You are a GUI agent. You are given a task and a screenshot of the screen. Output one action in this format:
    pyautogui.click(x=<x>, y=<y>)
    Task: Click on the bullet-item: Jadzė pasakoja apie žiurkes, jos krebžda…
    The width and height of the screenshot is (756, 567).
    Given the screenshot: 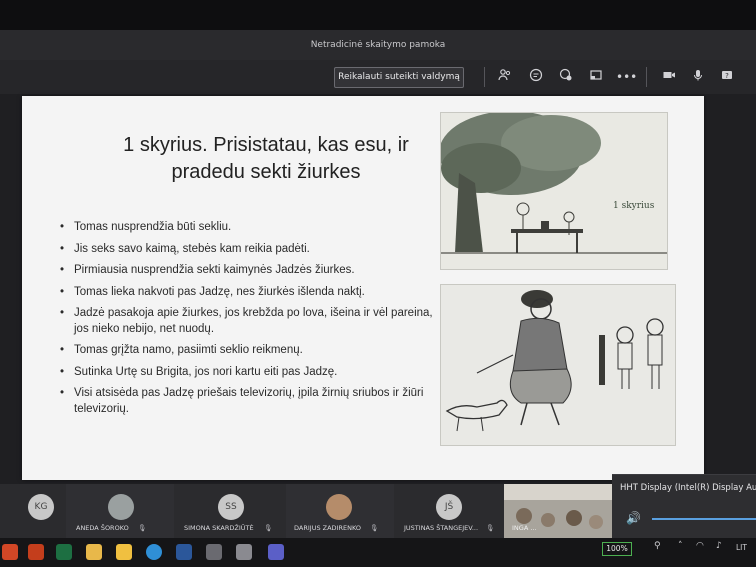 What is the action you would take?
    pyautogui.click(x=244, y=321)
    